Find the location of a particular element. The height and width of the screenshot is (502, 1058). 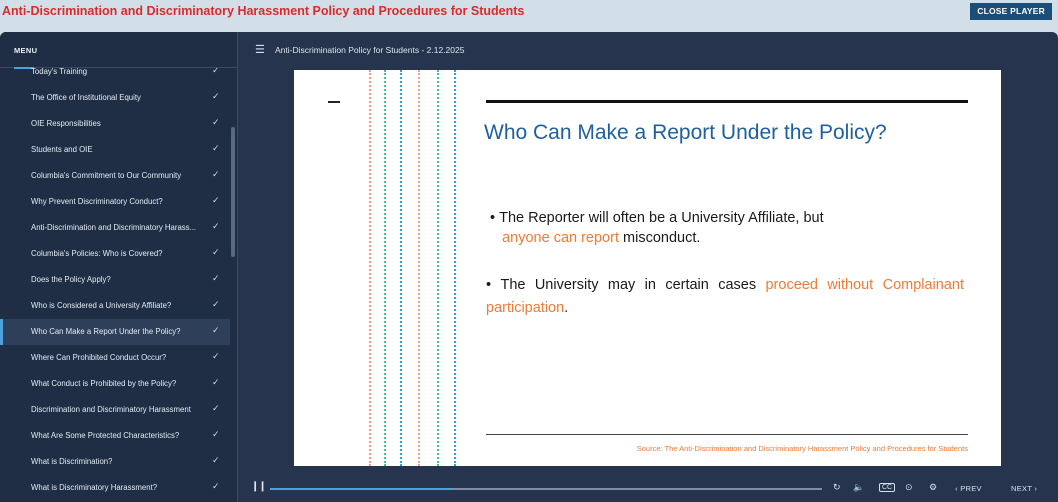

sidebar-item-label: Why Prevent Discriminatory Conduct? is located at coordinates (97, 201).